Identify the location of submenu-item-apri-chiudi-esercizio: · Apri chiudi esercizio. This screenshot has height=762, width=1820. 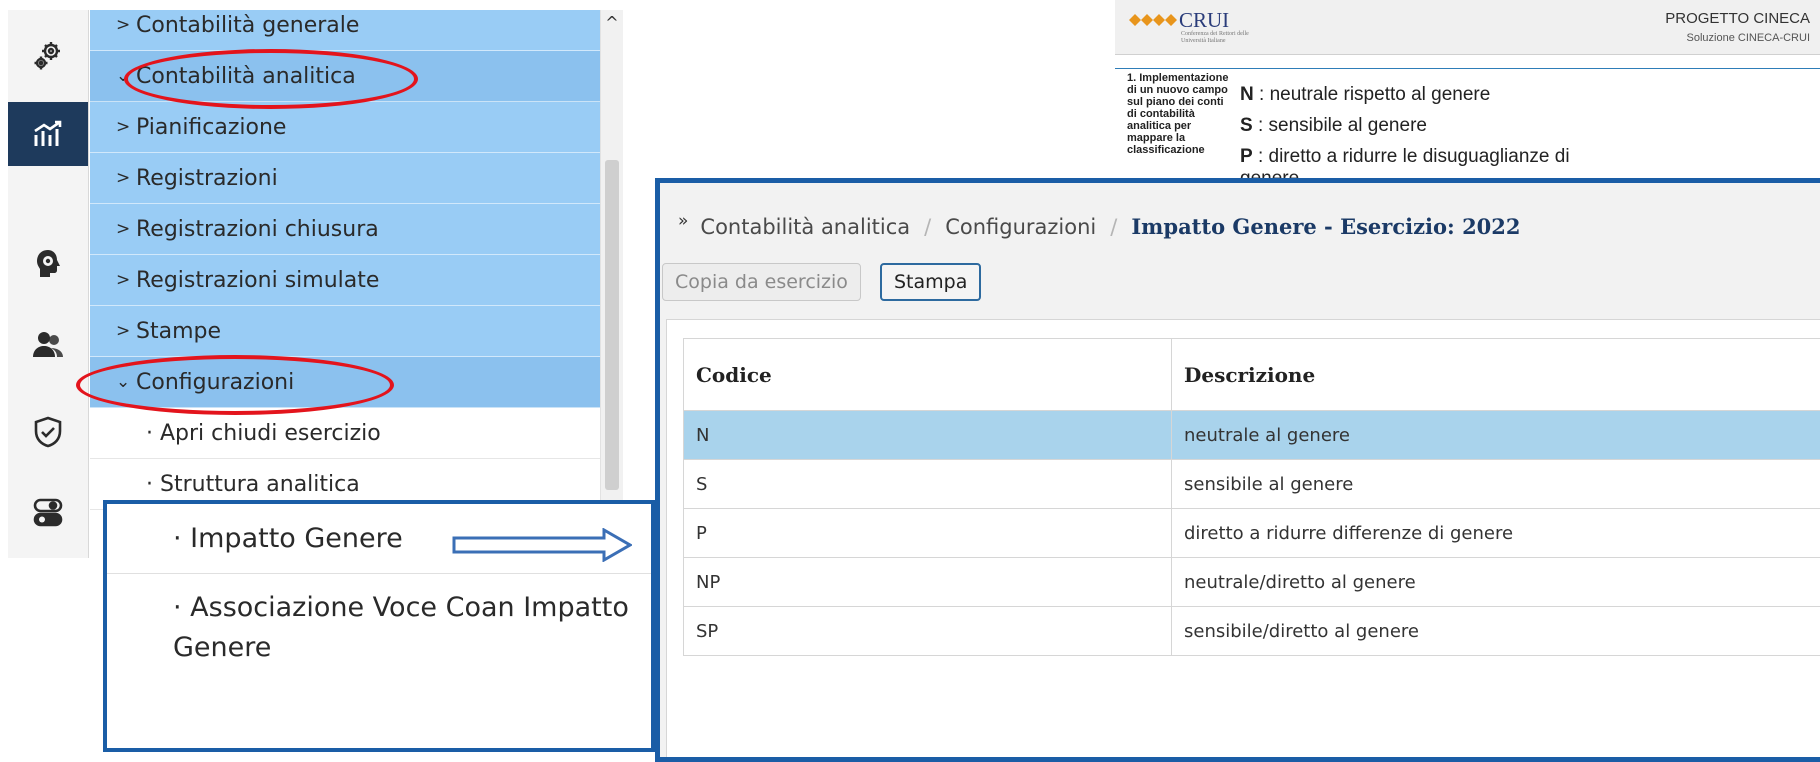
(345, 433).